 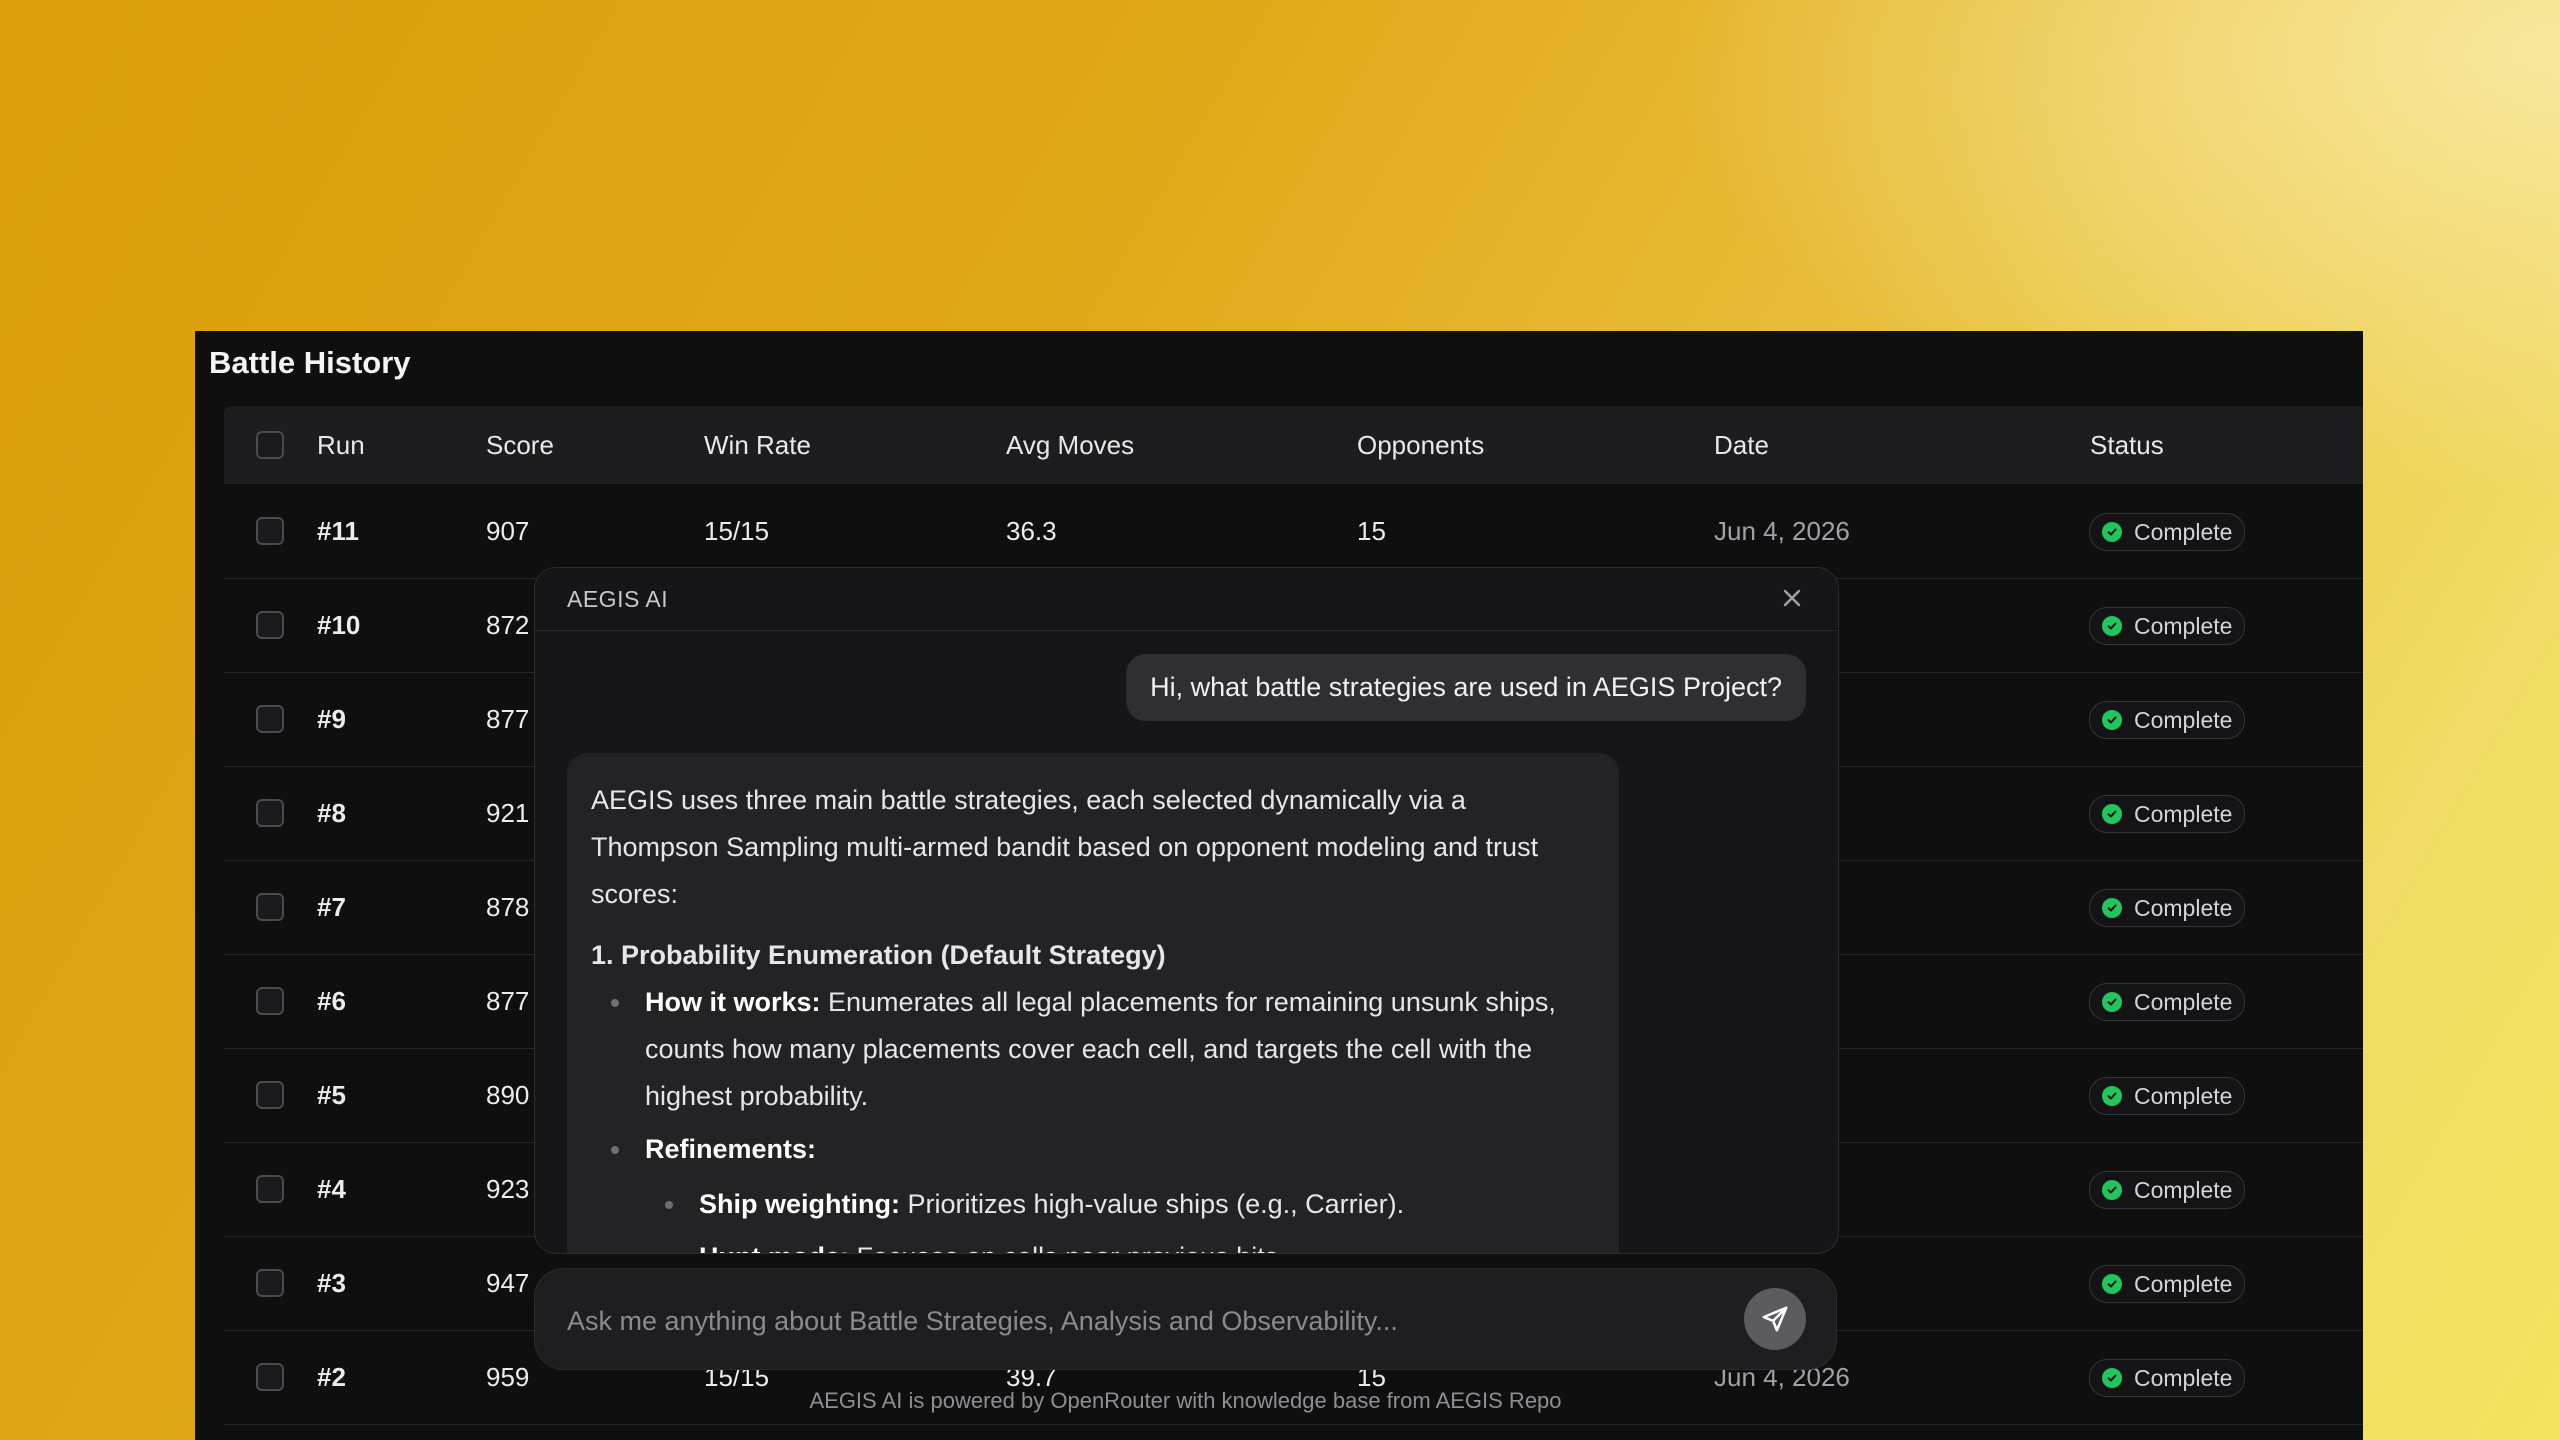 I want to click on chat-title: AEGIS AI, so click(x=618, y=599).